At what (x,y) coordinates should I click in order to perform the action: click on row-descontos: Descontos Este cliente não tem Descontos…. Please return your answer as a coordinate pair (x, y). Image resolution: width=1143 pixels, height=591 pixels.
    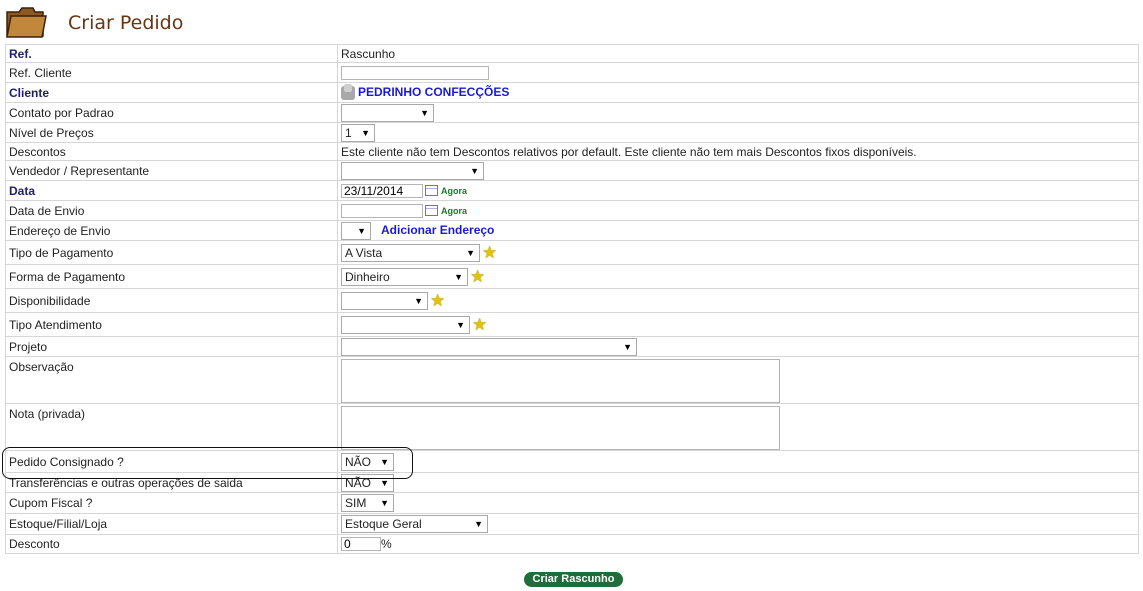
    Looking at the image, I should click on (572, 151).